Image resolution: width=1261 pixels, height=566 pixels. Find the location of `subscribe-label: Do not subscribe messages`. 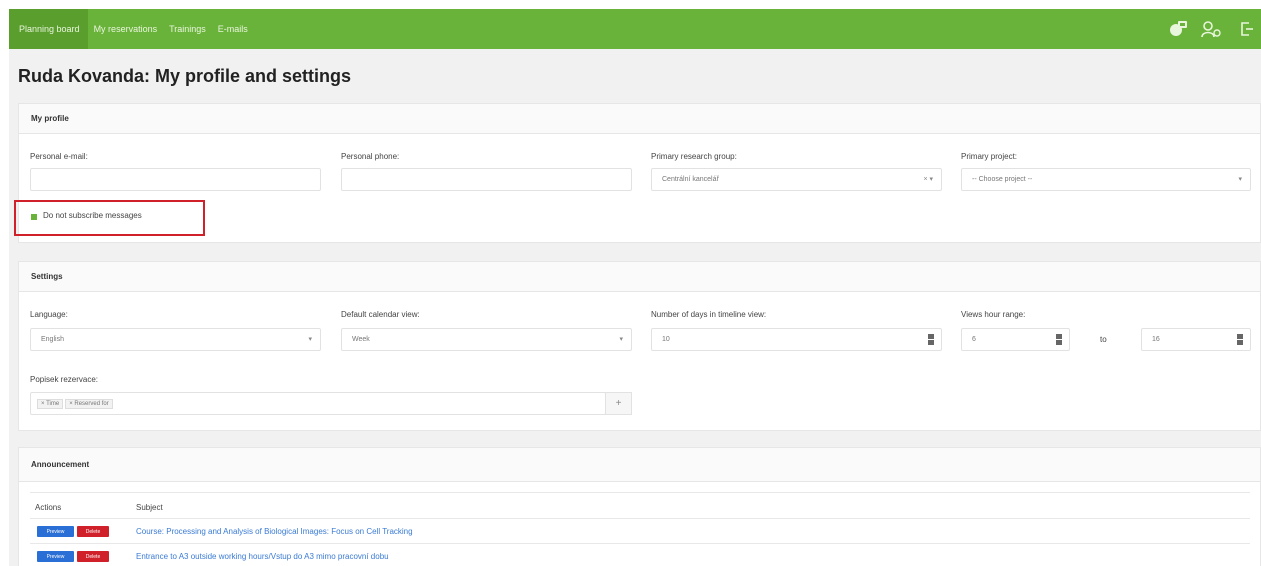

subscribe-label: Do not subscribe messages is located at coordinates (92, 215).